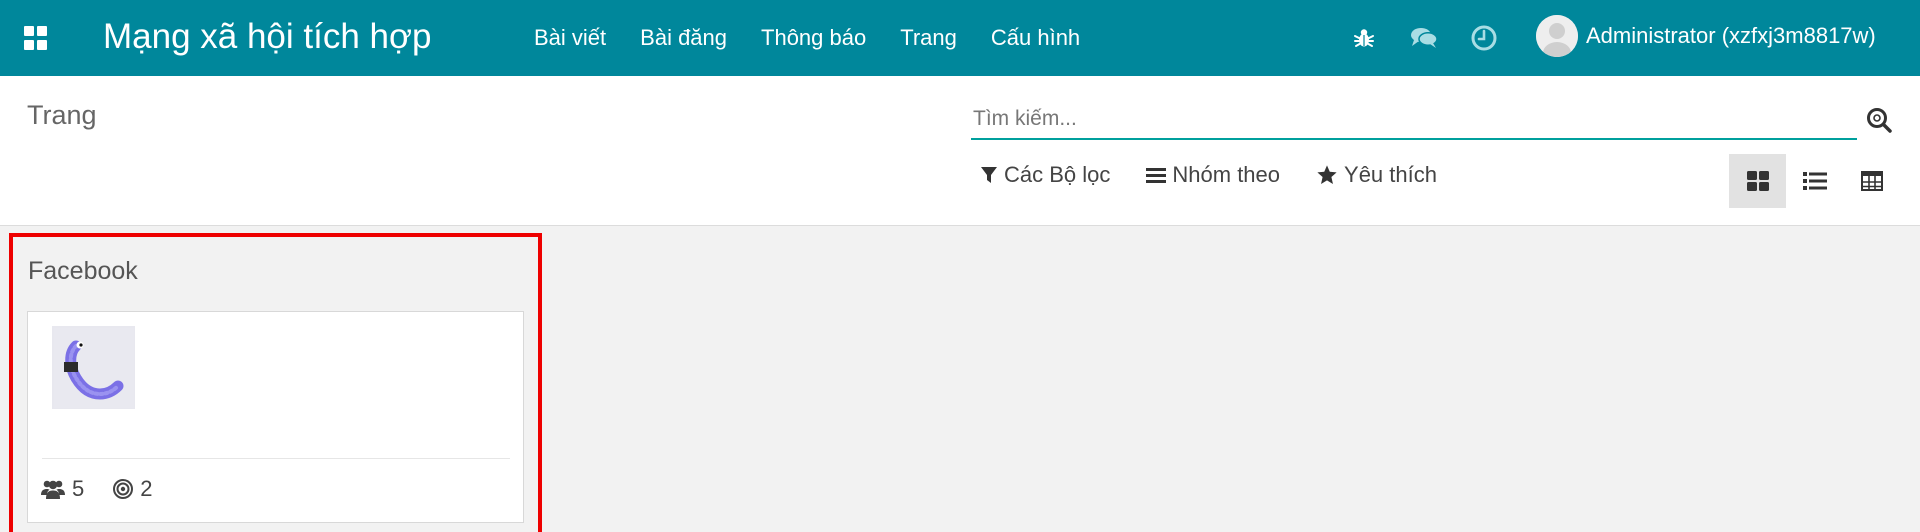  What do you see at coordinates (276, 458) in the screenshot?
I see `card-divider` at bounding box center [276, 458].